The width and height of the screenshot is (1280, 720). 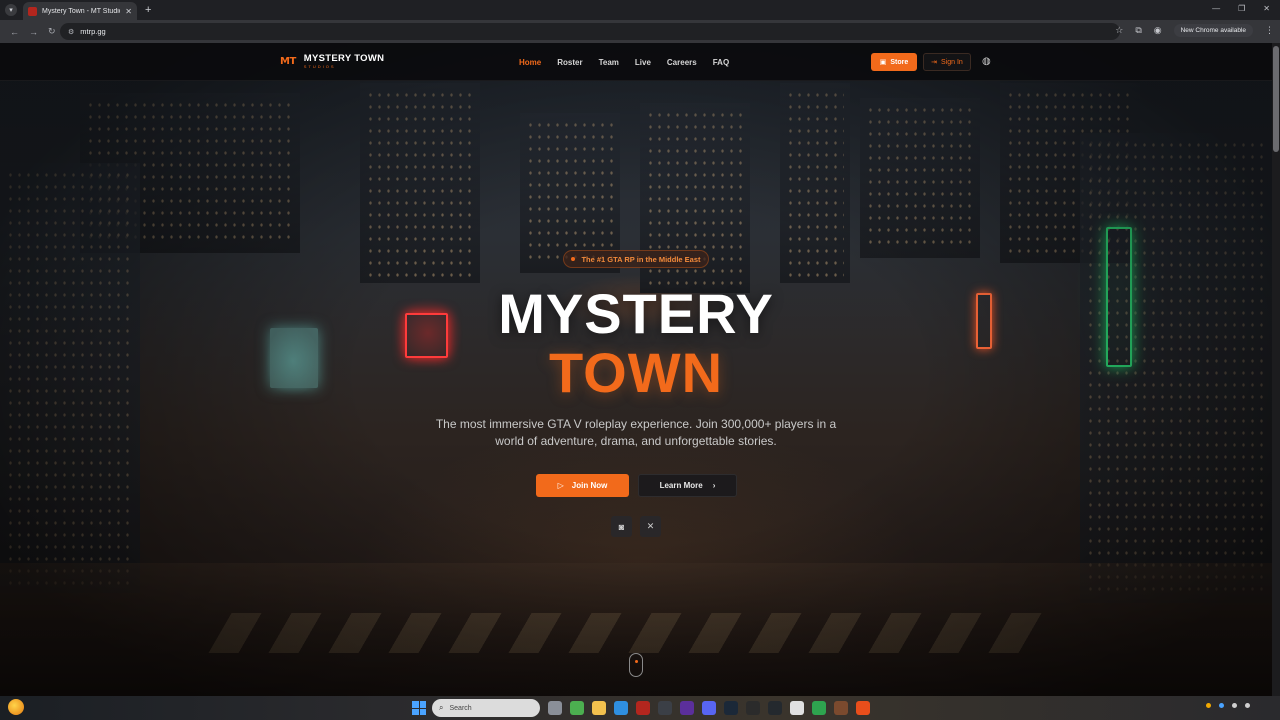 I want to click on hero-title-line2: TOWN, so click(x=636, y=372).